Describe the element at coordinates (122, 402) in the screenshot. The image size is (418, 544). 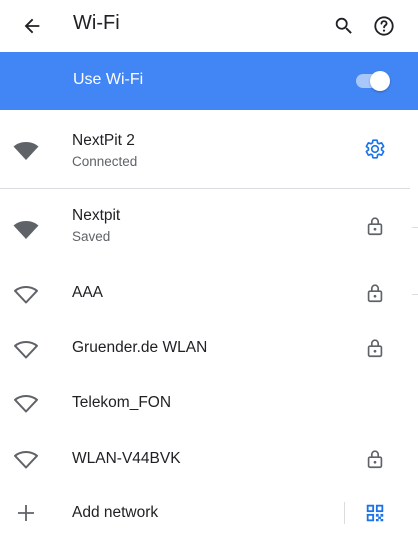
I see `network-name: Telekom_FON` at that location.